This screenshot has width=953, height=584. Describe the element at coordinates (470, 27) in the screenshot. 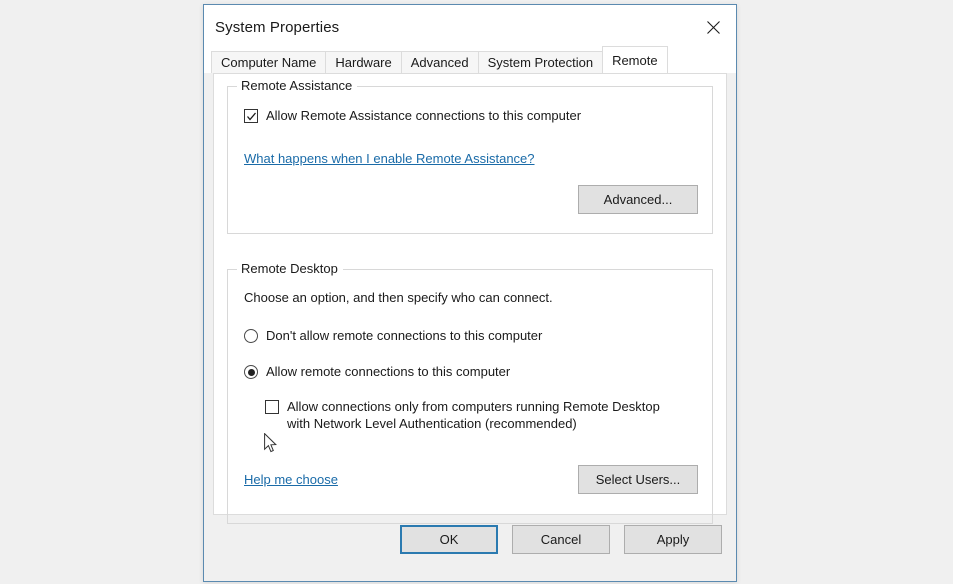

I see `title-bar: System Properties` at that location.